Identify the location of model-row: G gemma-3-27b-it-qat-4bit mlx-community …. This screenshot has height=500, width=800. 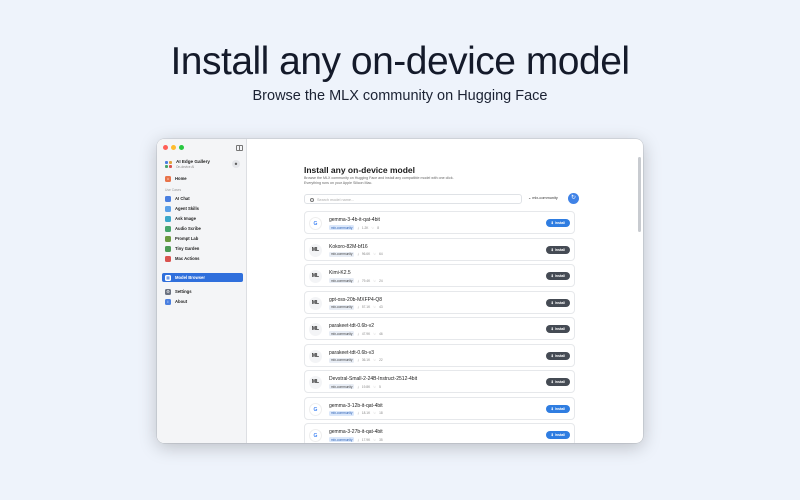
(439, 433).